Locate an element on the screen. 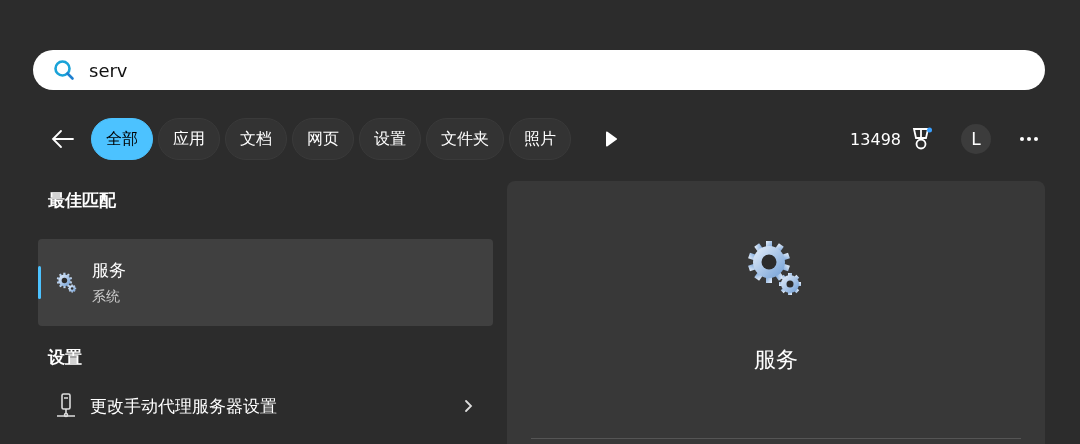 The width and height of the screenshot is (1080, 444). play-icon is located at coordinates (611, 139).